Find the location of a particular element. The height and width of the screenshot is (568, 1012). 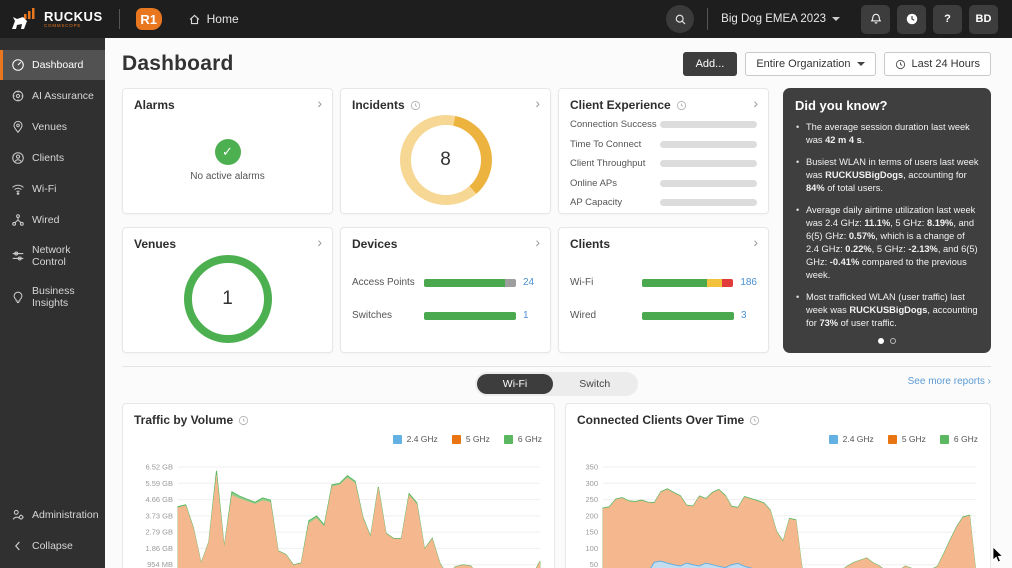

ruckus-dog-icon is located at coordinates (23, 18).